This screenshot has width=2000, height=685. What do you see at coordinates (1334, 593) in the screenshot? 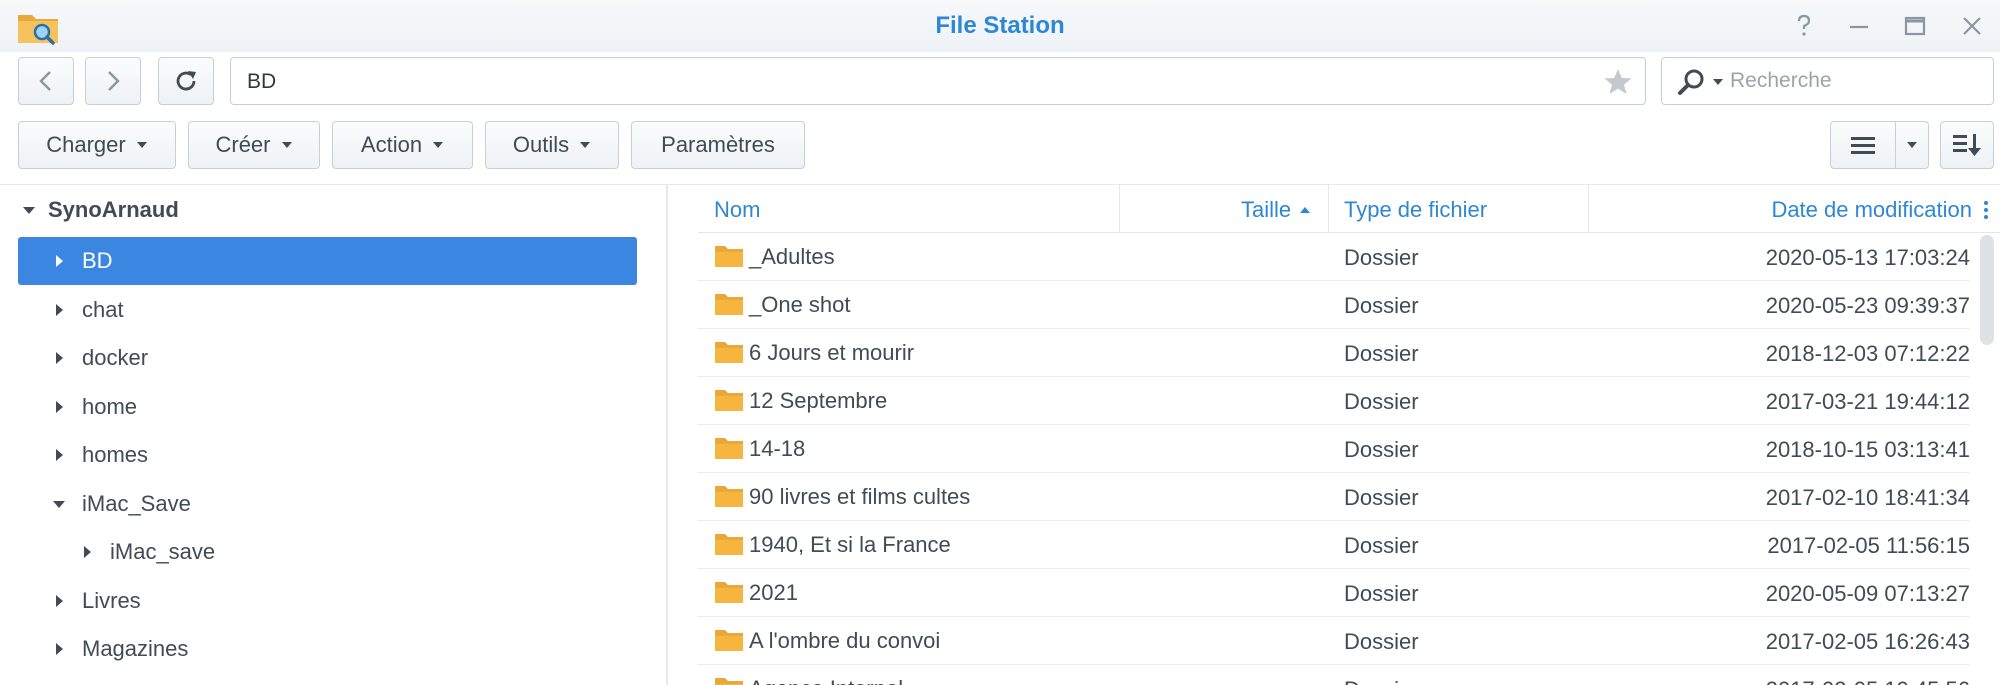
I see `table-row: 2021 Dossier 2020-05-09 07:13:27` at bounding box center [1334, 593].